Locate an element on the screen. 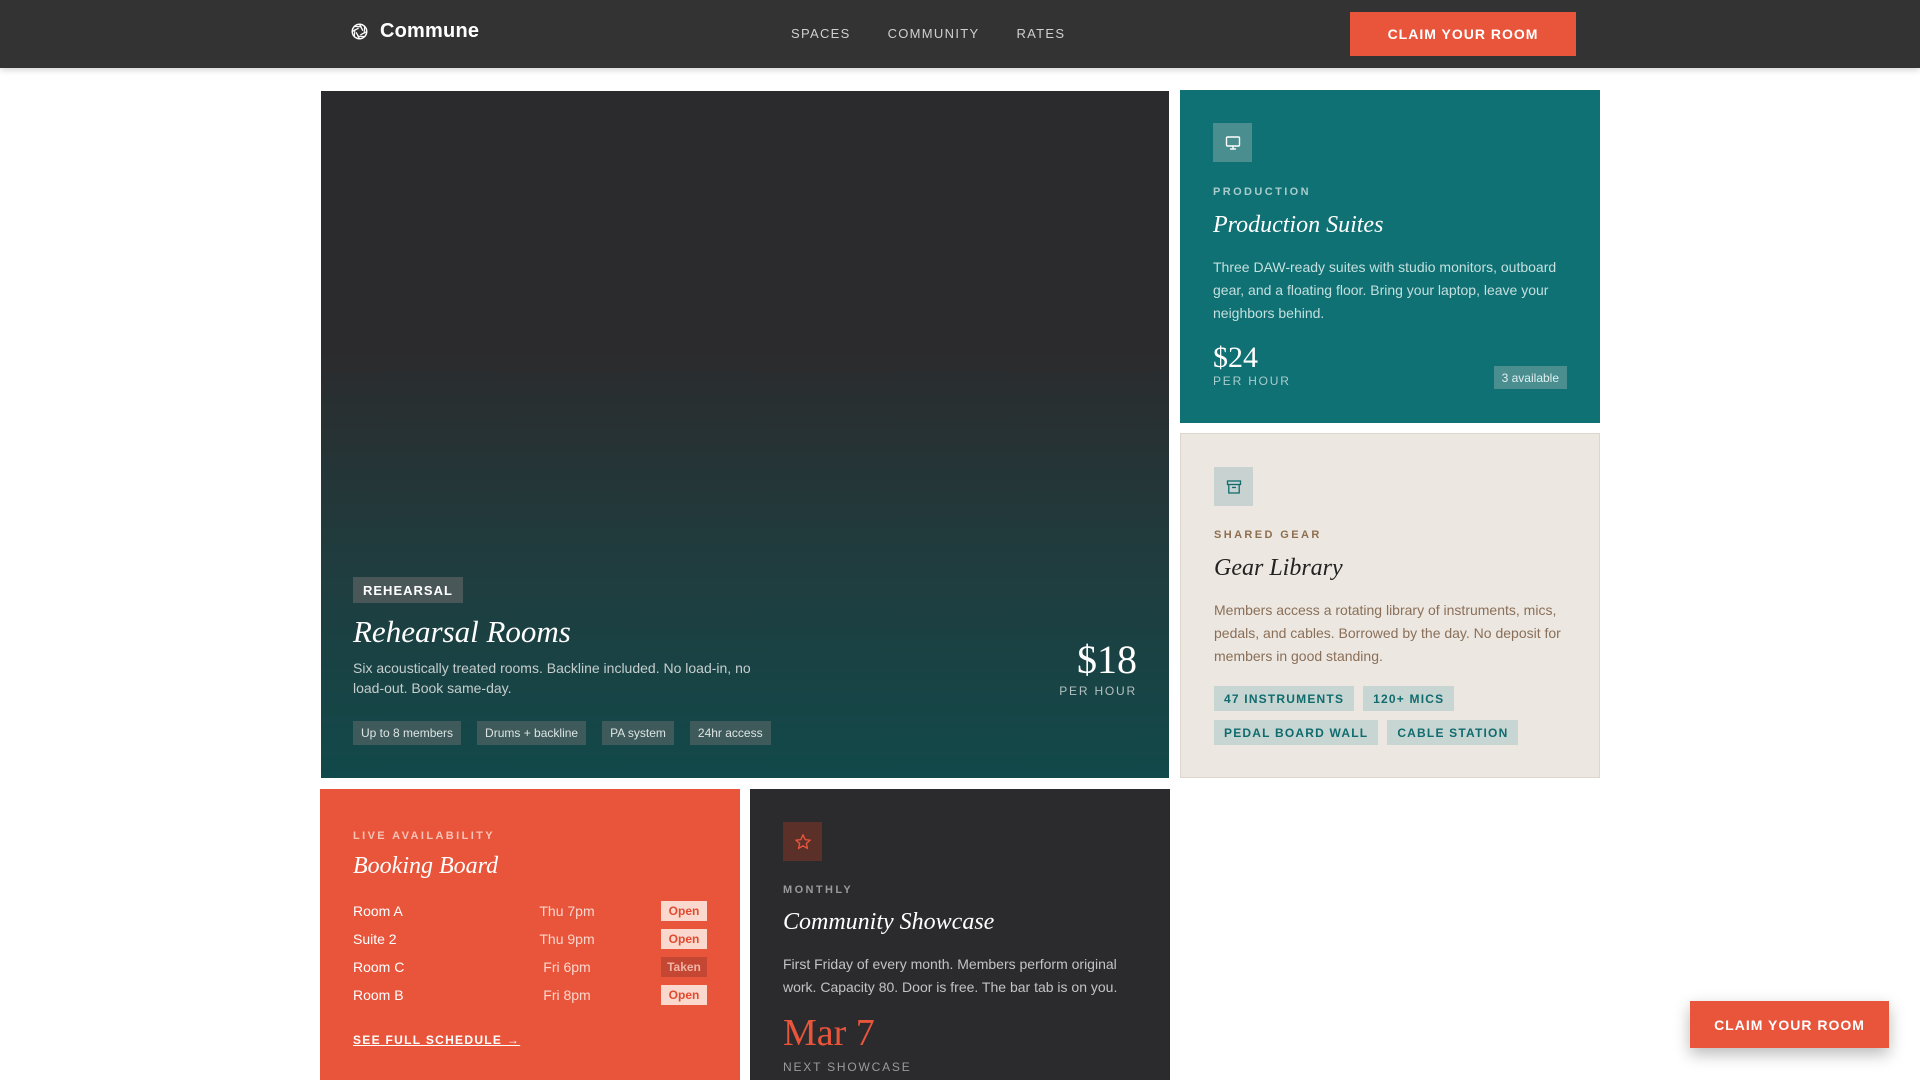  showcase-date-label: NEXT SHOWCASE is located at coordinates (847, 1067).